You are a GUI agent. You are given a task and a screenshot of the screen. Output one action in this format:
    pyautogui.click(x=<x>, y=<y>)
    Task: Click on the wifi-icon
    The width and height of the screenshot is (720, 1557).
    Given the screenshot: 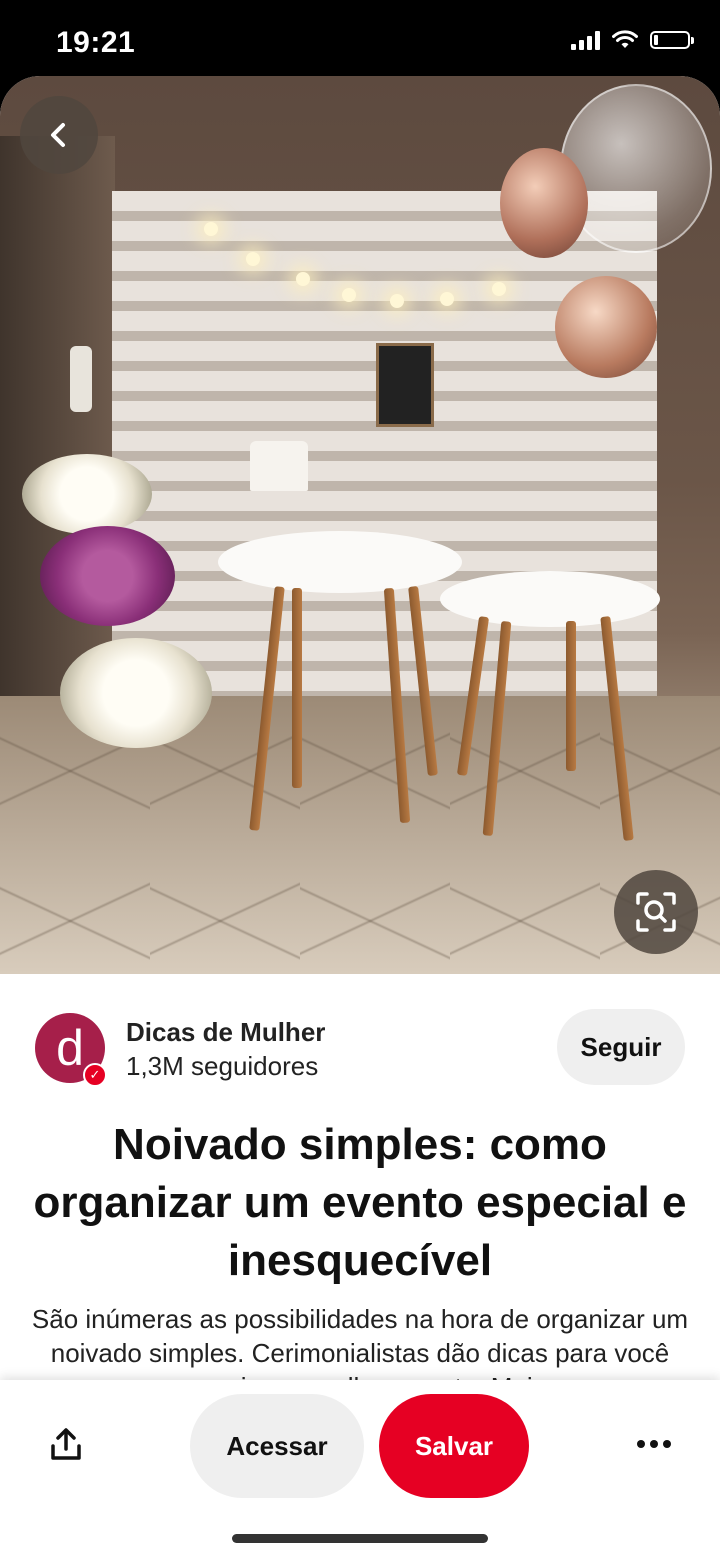 What is the action you would take?
    pyautogui.click(x=625, y=39)
    